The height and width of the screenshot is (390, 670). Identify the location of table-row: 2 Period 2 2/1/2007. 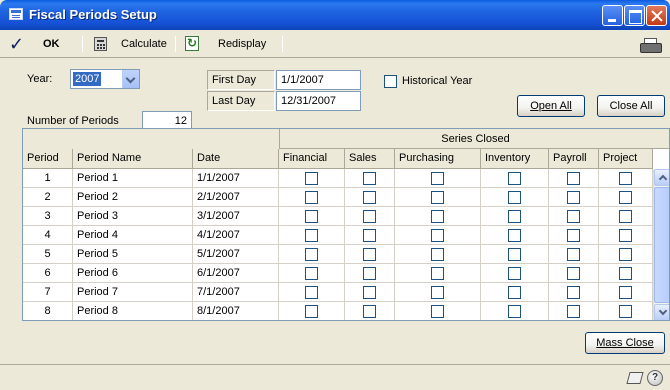
(338, 197).